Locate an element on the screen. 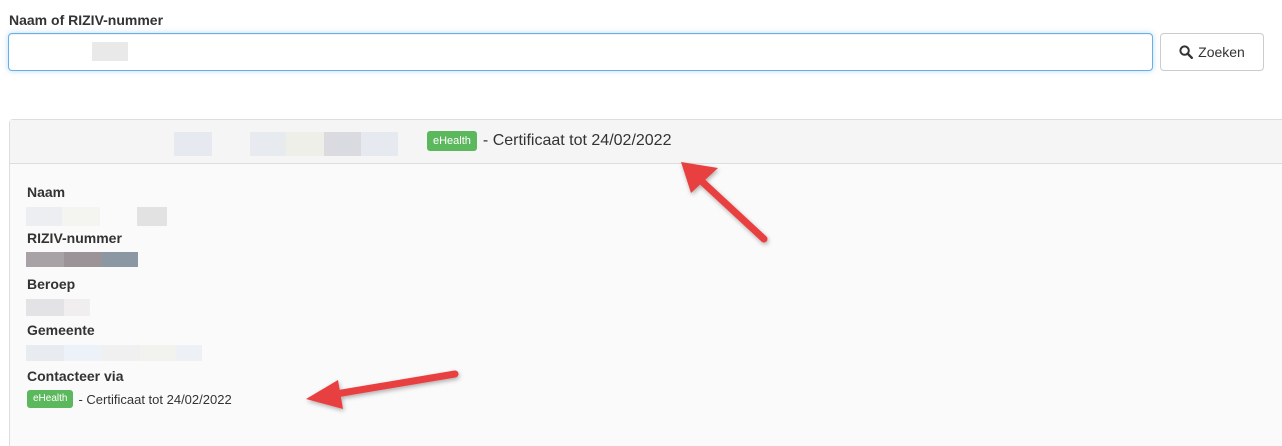 The image size is (1282, 446). search-button: Zoeken is located at coordinates (1212, 52).